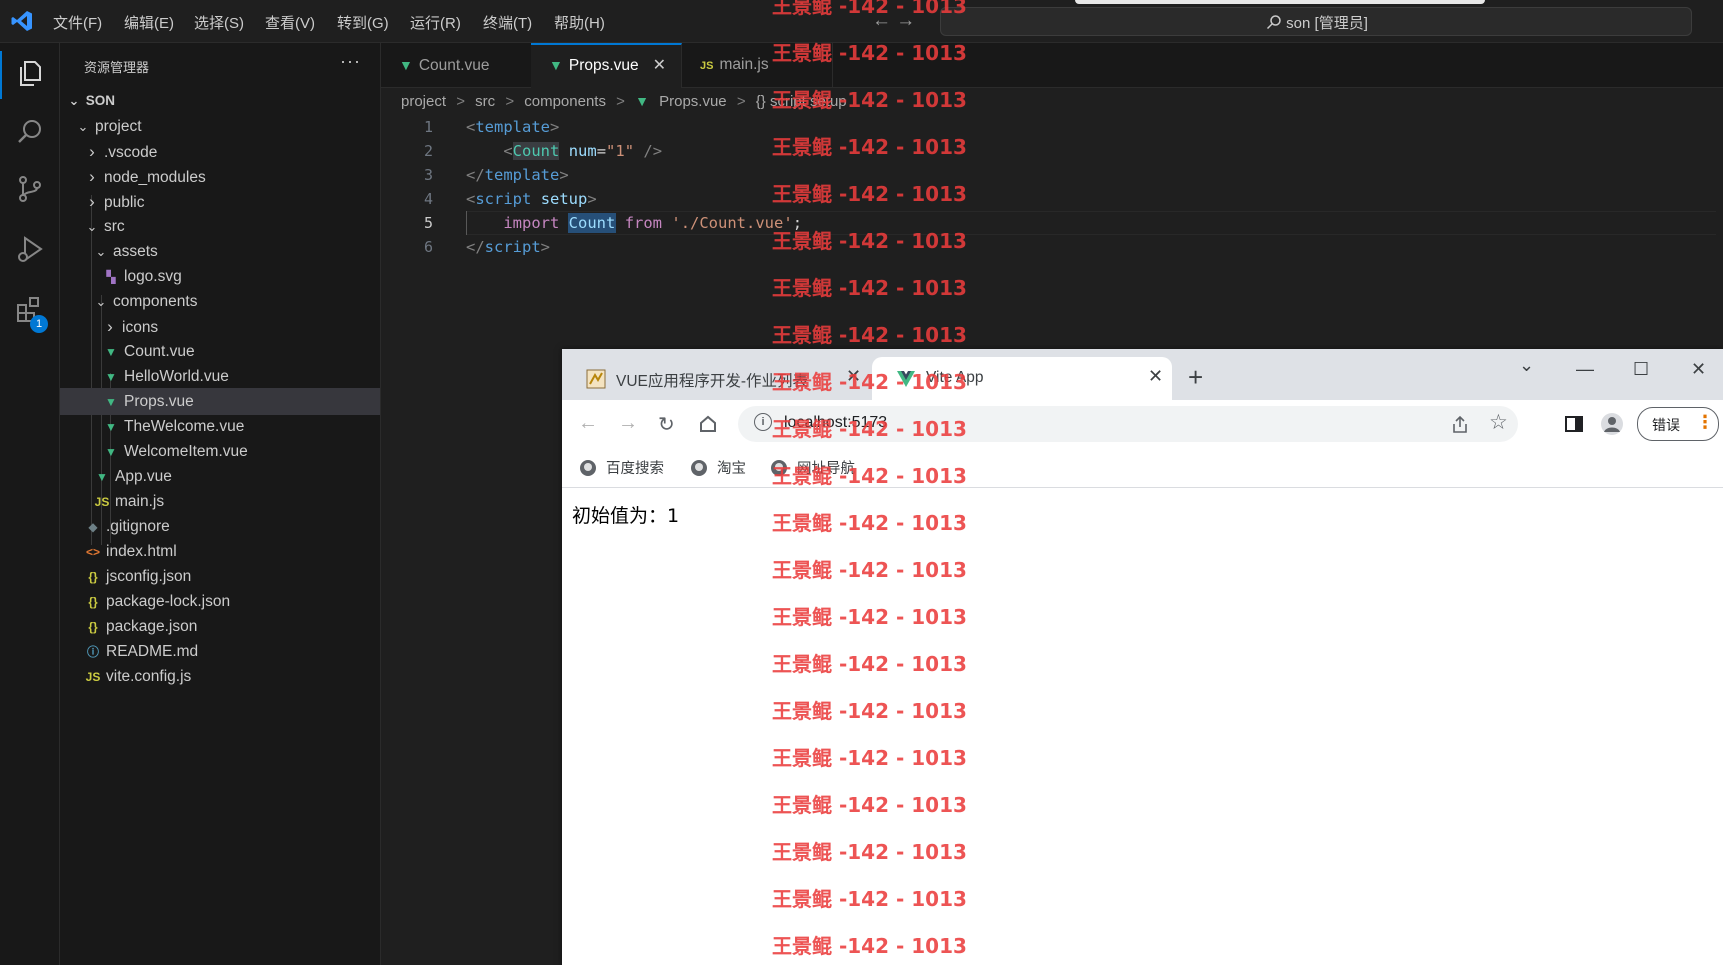 The image size is (1723, 965). Describe the element at coordinates (220, 526) in the screenshot. I see `tree-item-gitignore: ◆ .gitignore` at that location.